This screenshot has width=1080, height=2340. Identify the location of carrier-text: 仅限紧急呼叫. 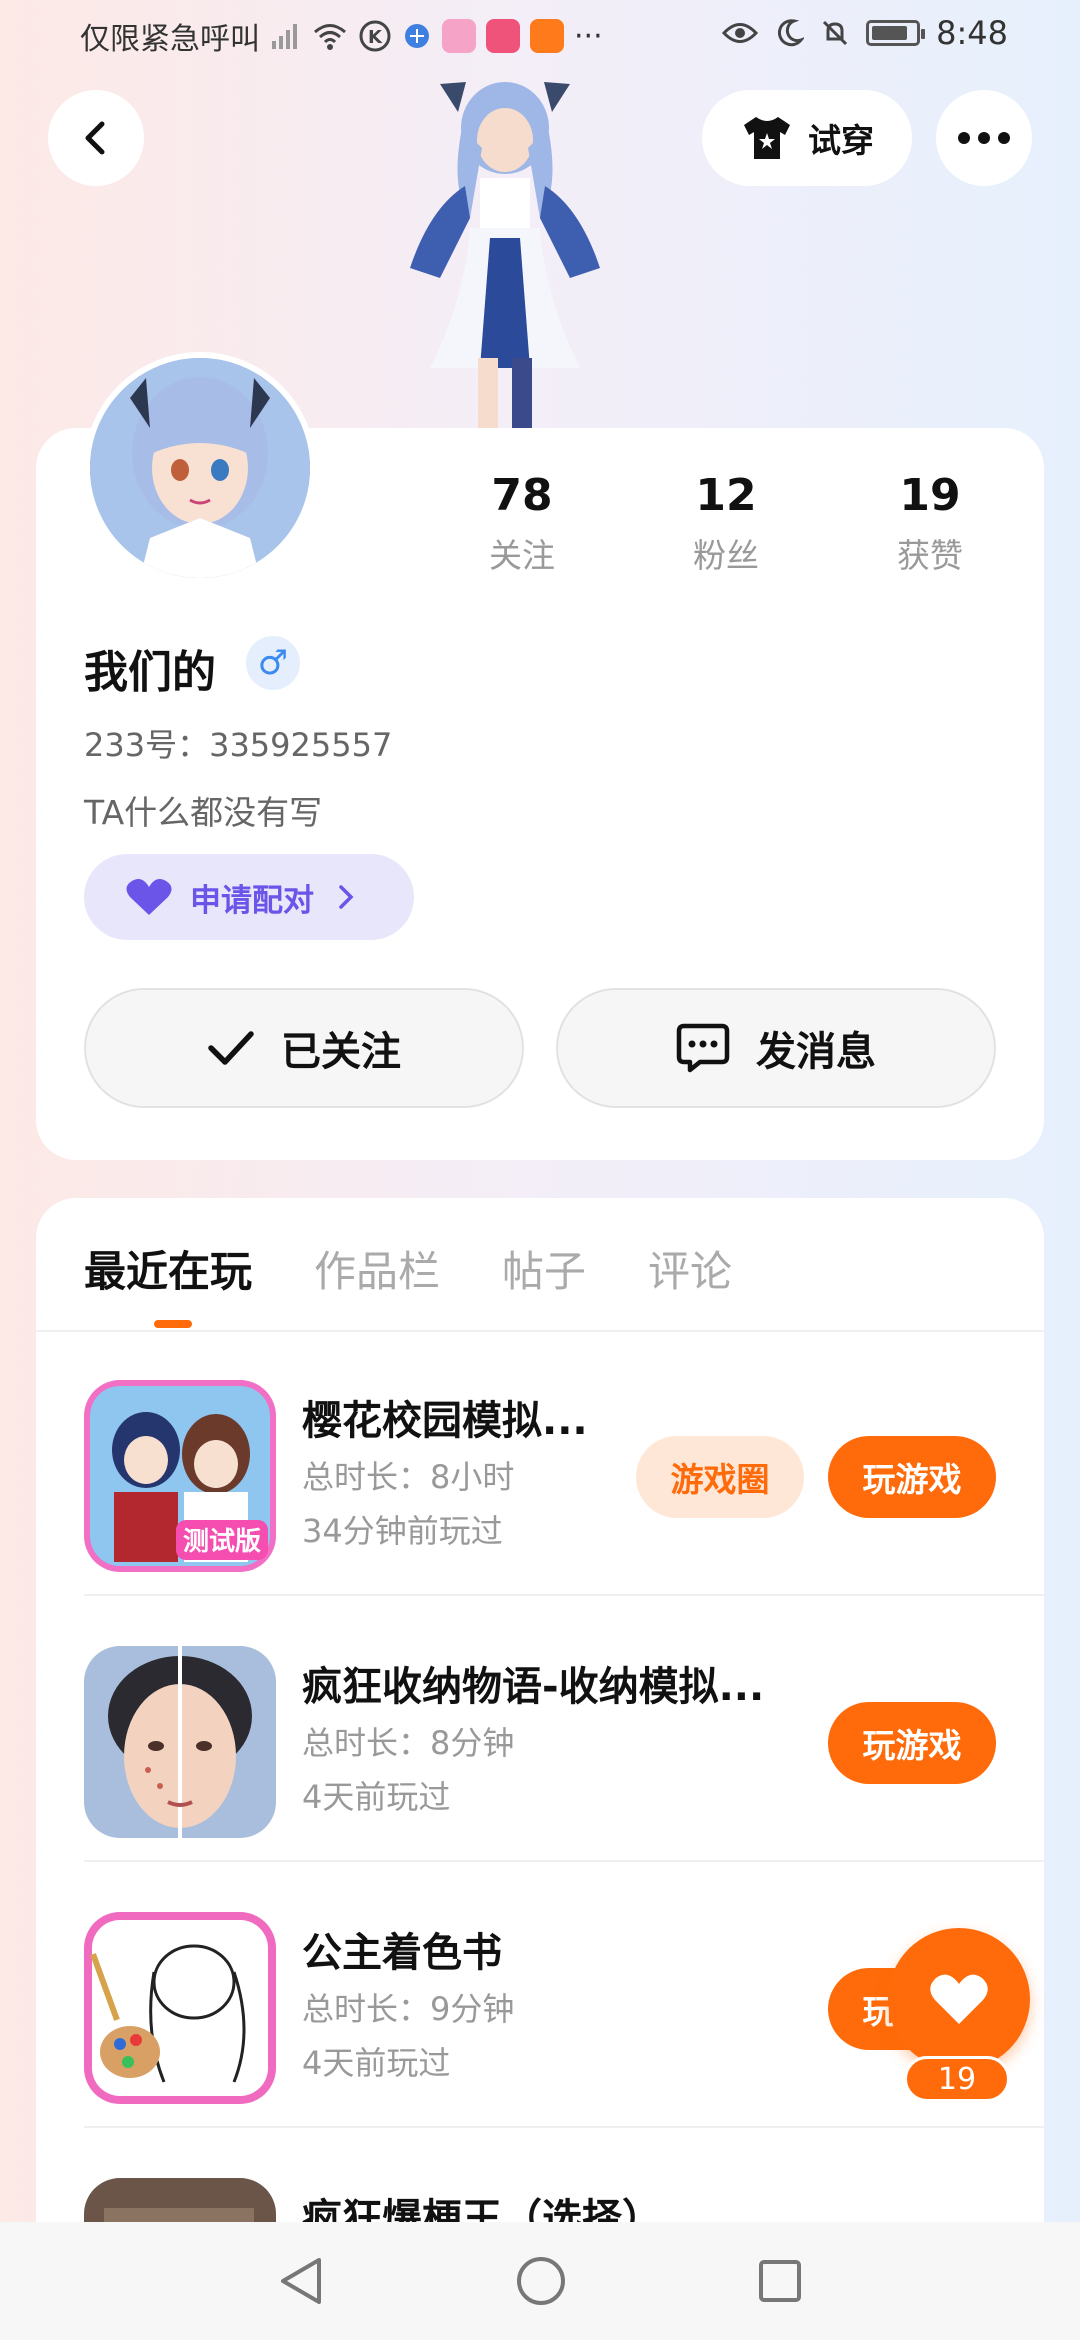
(170, 39).